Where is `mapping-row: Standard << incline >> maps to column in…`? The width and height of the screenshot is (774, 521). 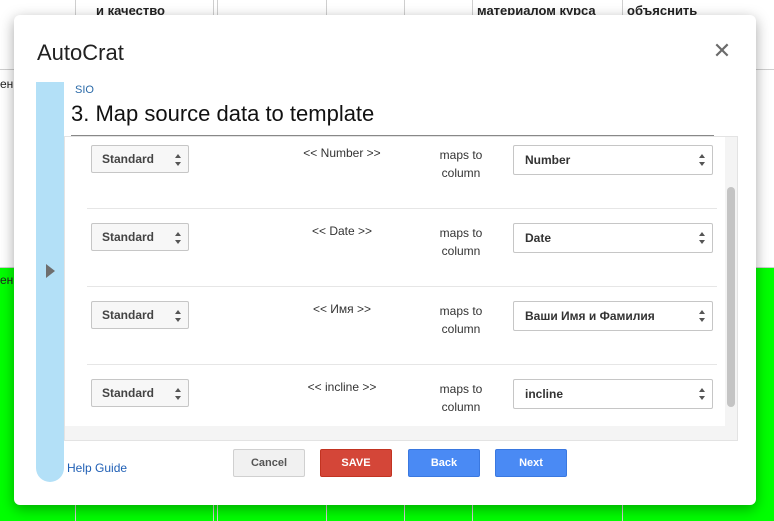
mapping-row: Standard << incline >> maps to column in… is located at coordinates (402, 395).